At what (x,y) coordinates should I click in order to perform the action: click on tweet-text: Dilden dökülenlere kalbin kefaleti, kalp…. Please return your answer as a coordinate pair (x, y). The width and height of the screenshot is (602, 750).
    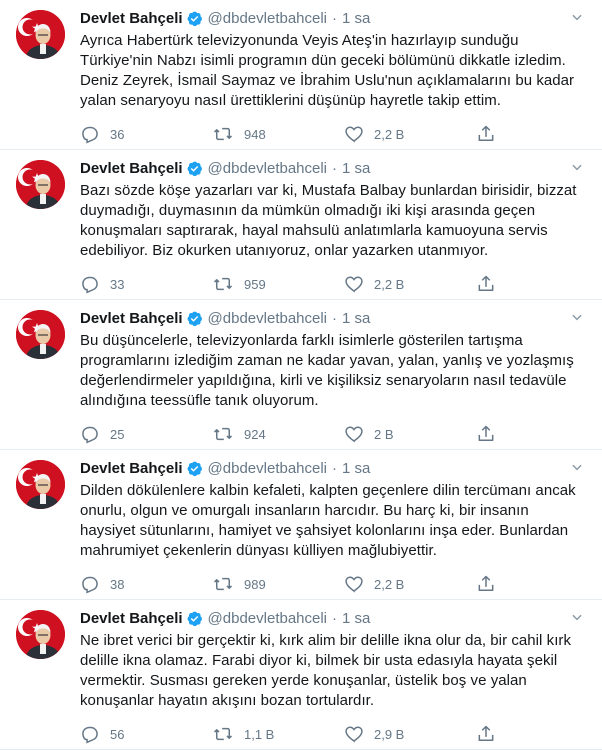
    Looking at the image, I should click on (328, 520).